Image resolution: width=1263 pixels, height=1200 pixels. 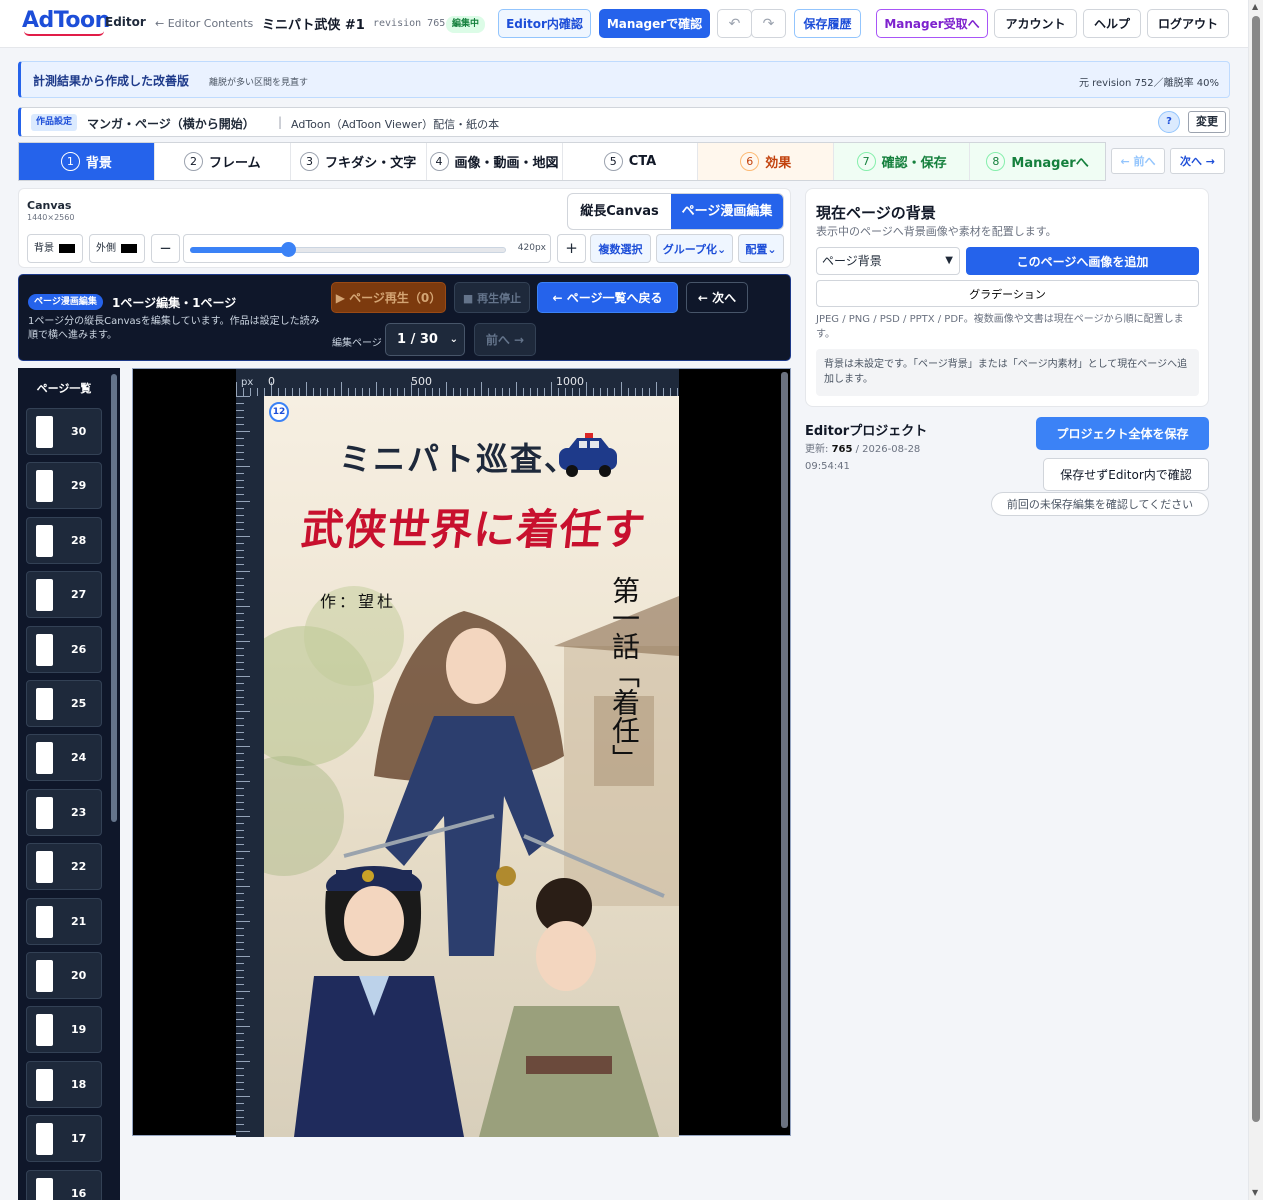 What do you see at coordinates (466, 24) in the screenshot?
I see `status-badge: 編集中` at bounding box center [466, 24].